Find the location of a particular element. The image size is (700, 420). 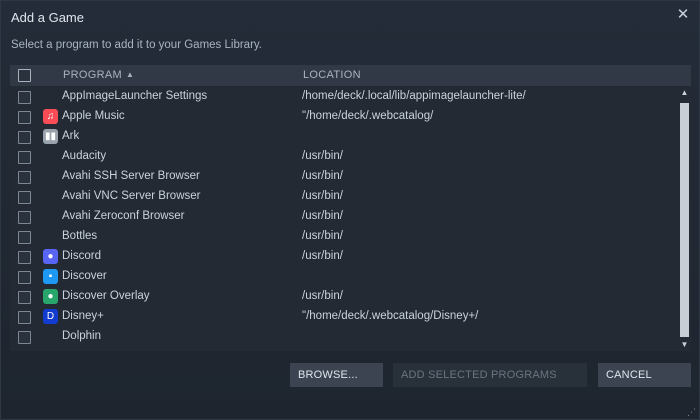

vertical-scrollbar: ▲ ▼ is located at coordinates (684, 219).